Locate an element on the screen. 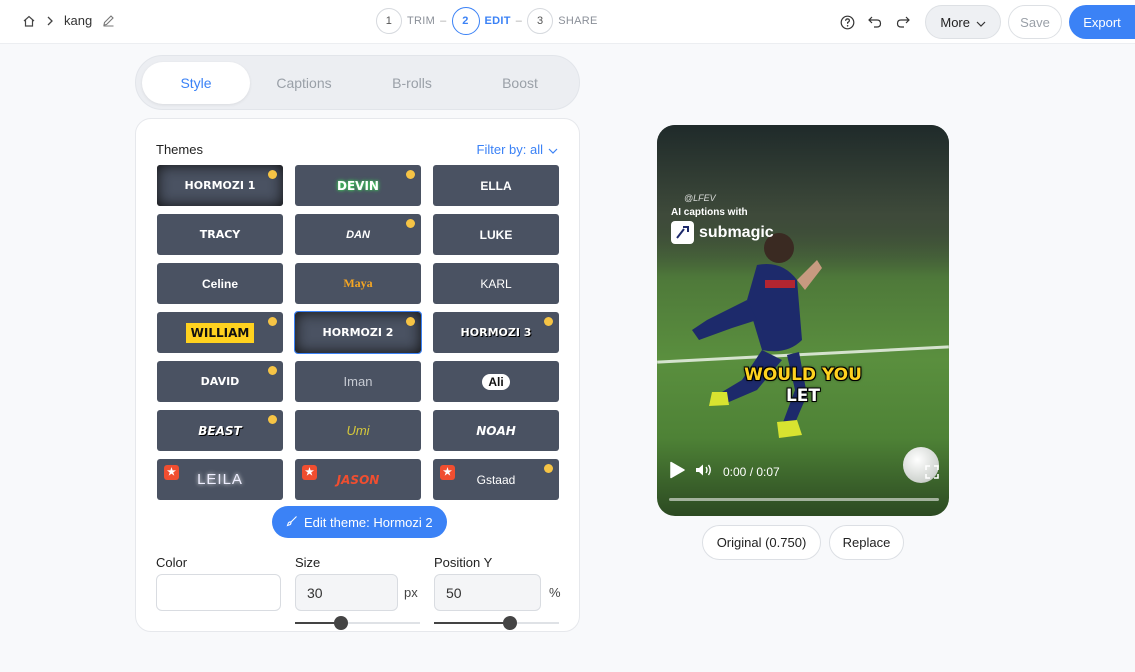 Image resolution: width=1135 pixels, height=672 pixels. theme-tile-celine: Celine is located at coordinates (220, 283).